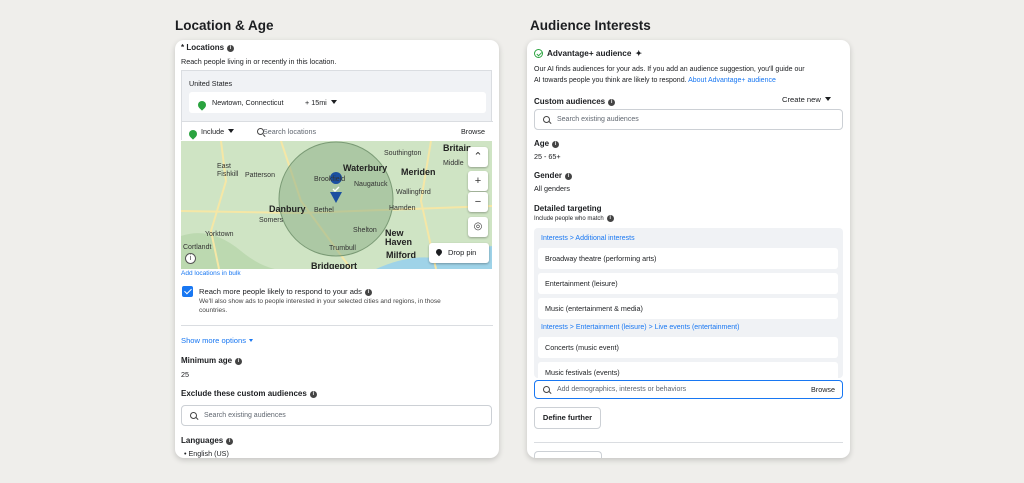 The height and width of the screenshot is (483, 1024). I want to click on show-more-options-link: Show more options, so click(217, 340).